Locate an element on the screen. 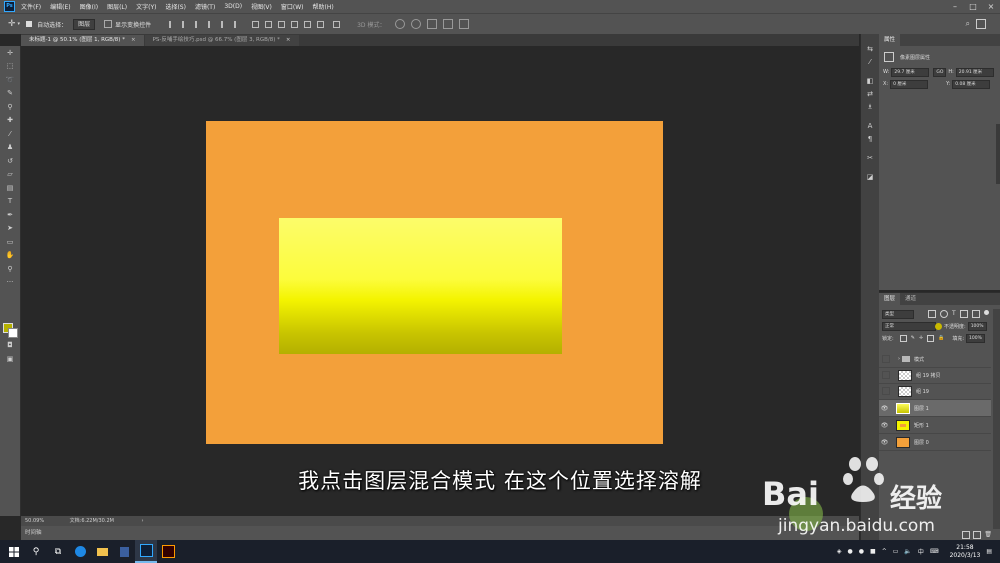 This screenshot has height=563, width=1000. filter-shape-icon is located at coordinates (963, 314).